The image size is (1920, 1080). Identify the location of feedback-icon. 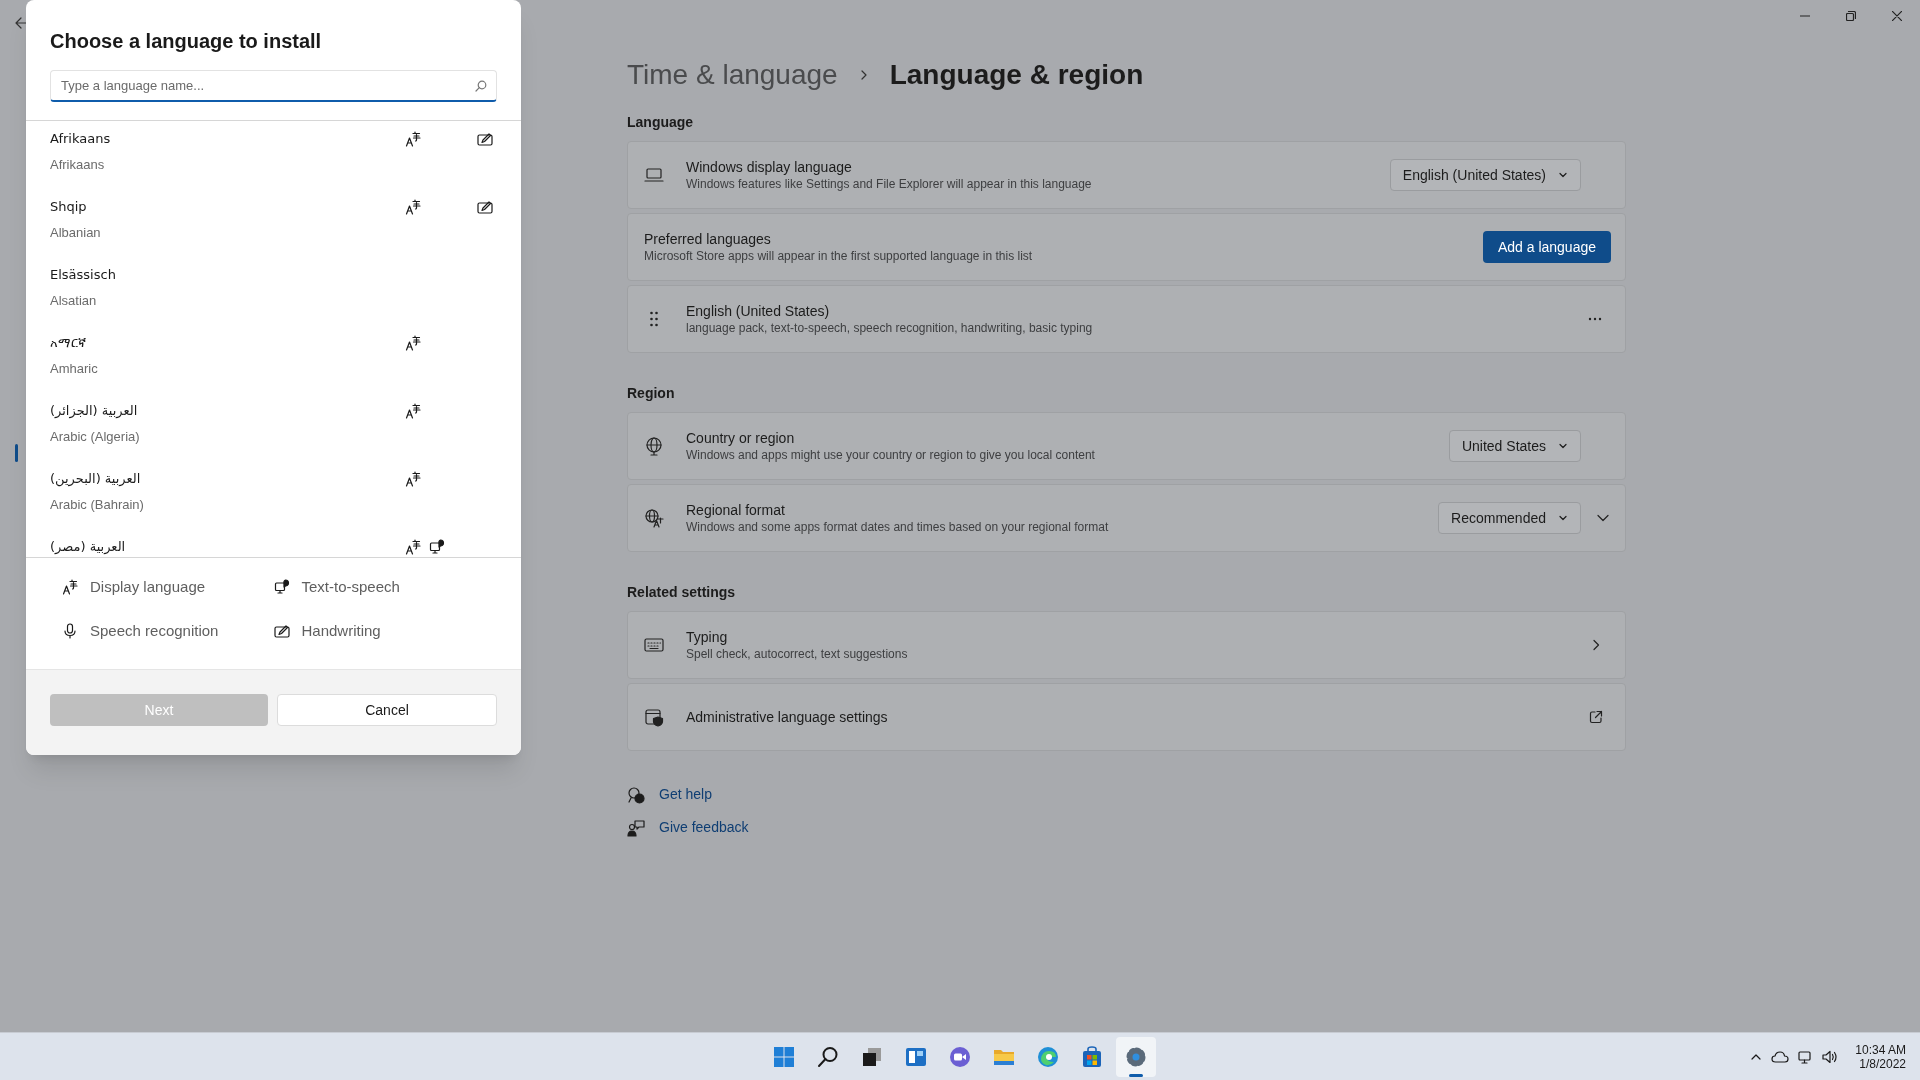
(636, 827).